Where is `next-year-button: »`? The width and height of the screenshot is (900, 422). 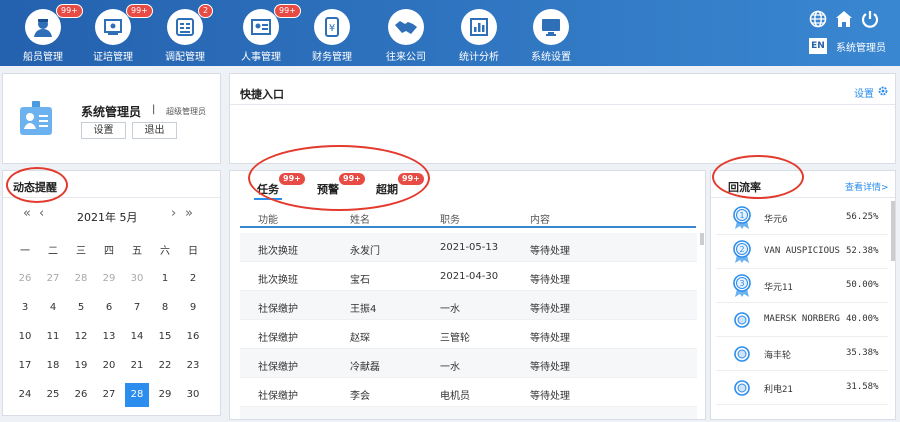 next-year-button: » is located at coordinates (189, 213).